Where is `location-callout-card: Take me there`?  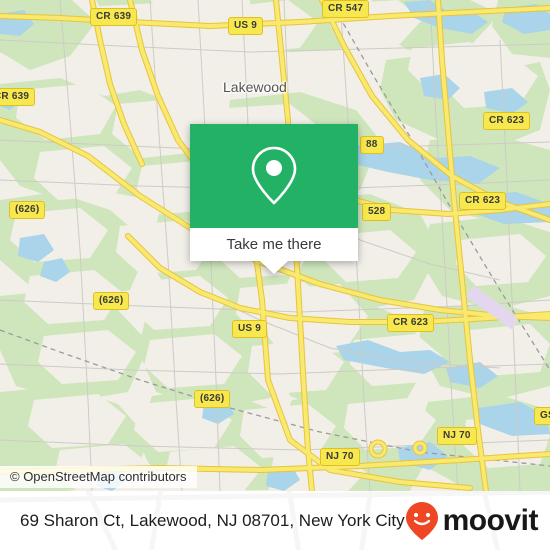
location-callout-card: Take me there is located at coordinates (274, 199).